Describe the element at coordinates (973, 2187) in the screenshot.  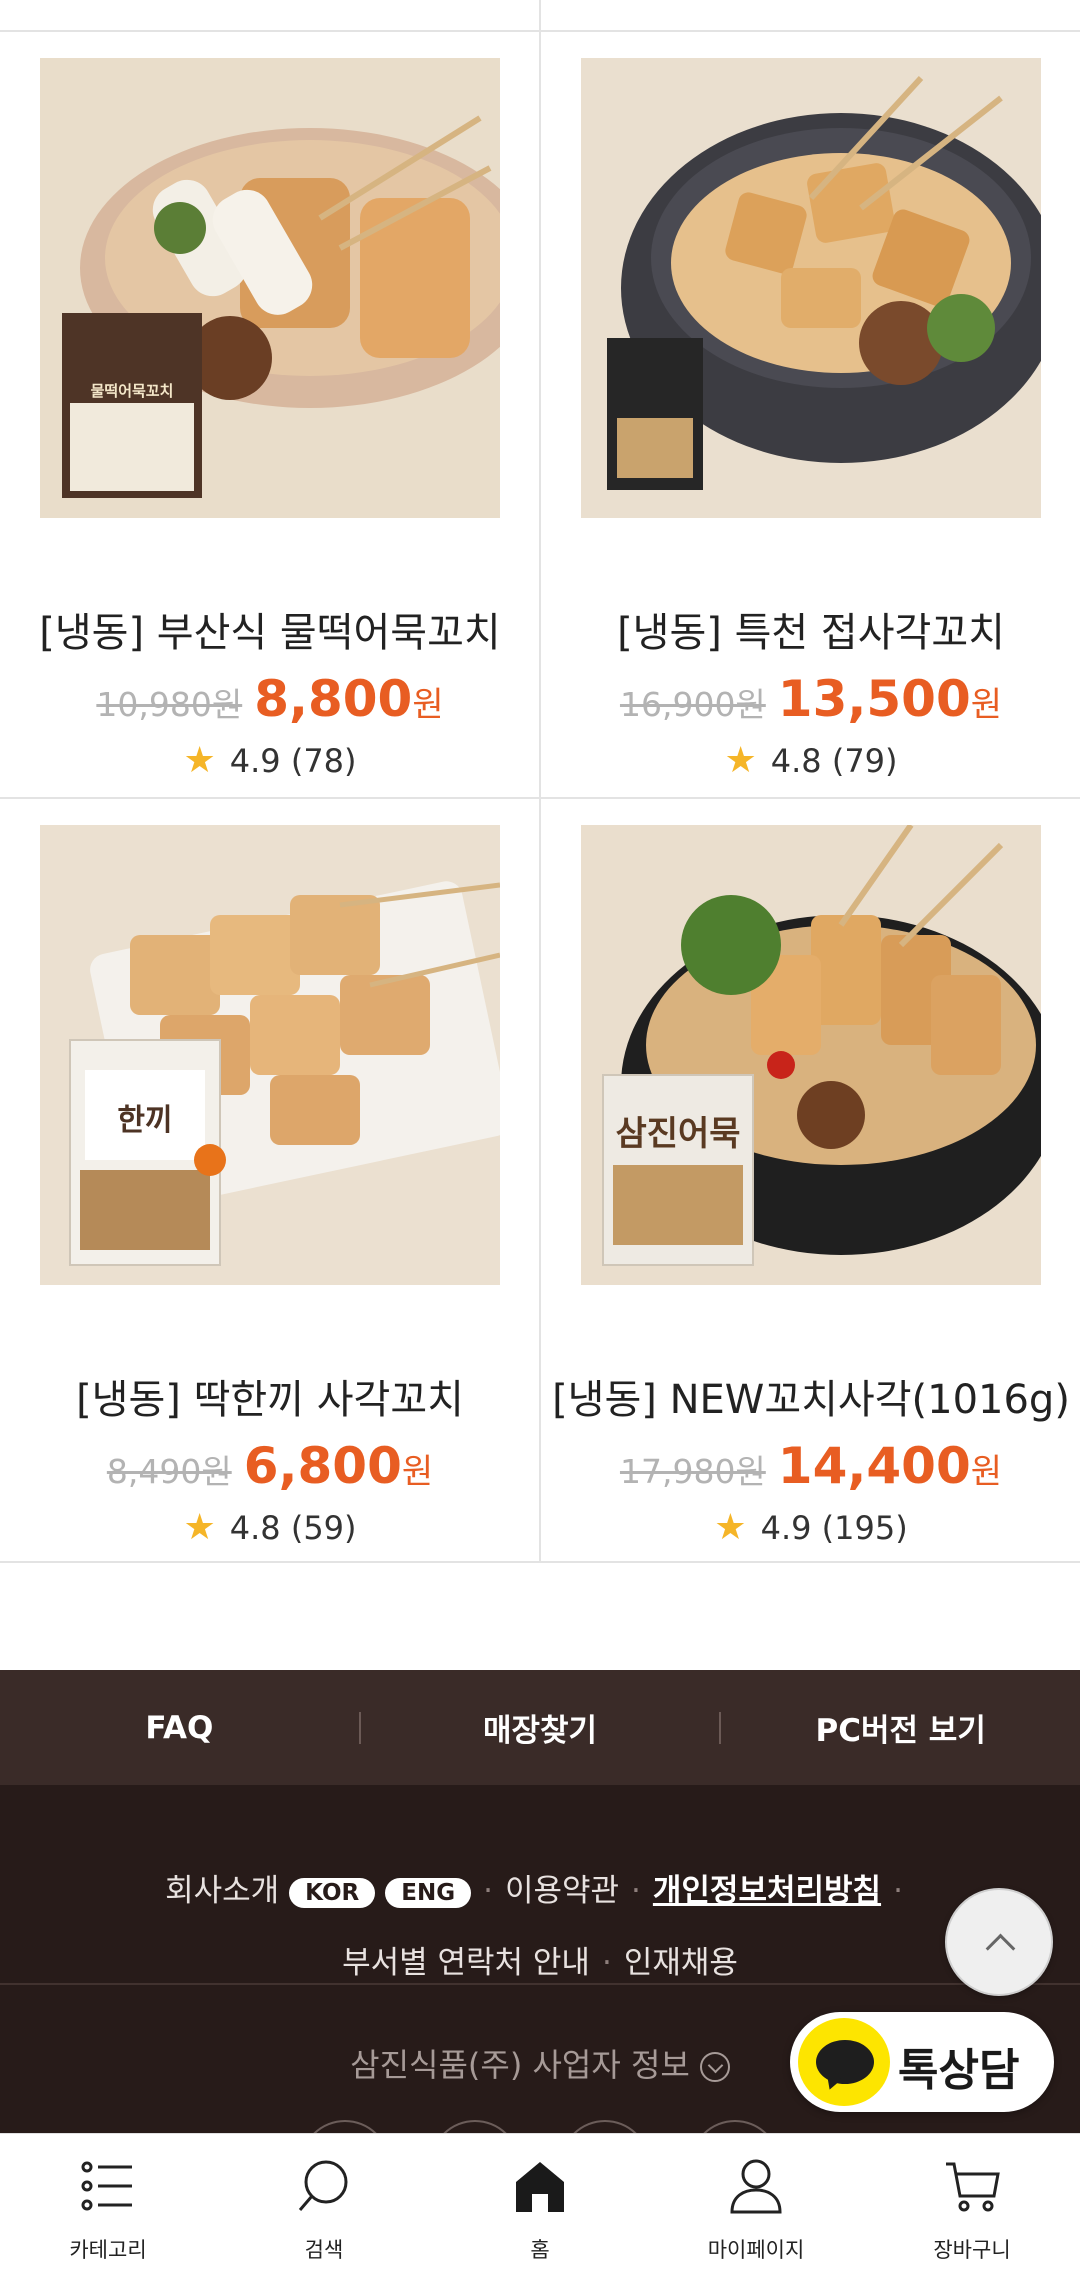
I see `cart-icon` at that location.